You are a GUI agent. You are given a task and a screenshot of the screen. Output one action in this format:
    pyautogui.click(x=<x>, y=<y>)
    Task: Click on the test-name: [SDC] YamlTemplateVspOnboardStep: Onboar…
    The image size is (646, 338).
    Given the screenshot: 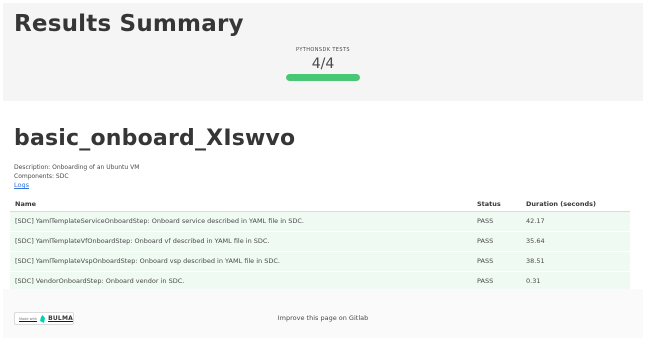 What is the action you would take?
    pyautogui.click(x=241, y=261)
    